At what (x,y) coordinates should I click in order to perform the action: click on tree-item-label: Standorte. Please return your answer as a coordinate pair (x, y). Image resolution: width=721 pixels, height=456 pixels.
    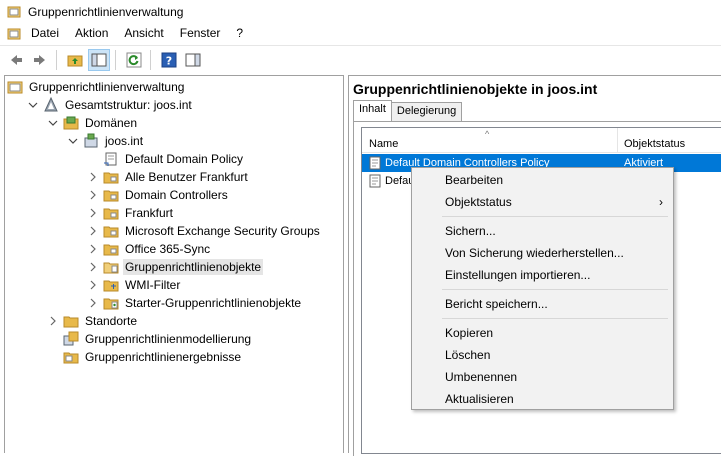
    Looking at the image, I should click on (111, 321).